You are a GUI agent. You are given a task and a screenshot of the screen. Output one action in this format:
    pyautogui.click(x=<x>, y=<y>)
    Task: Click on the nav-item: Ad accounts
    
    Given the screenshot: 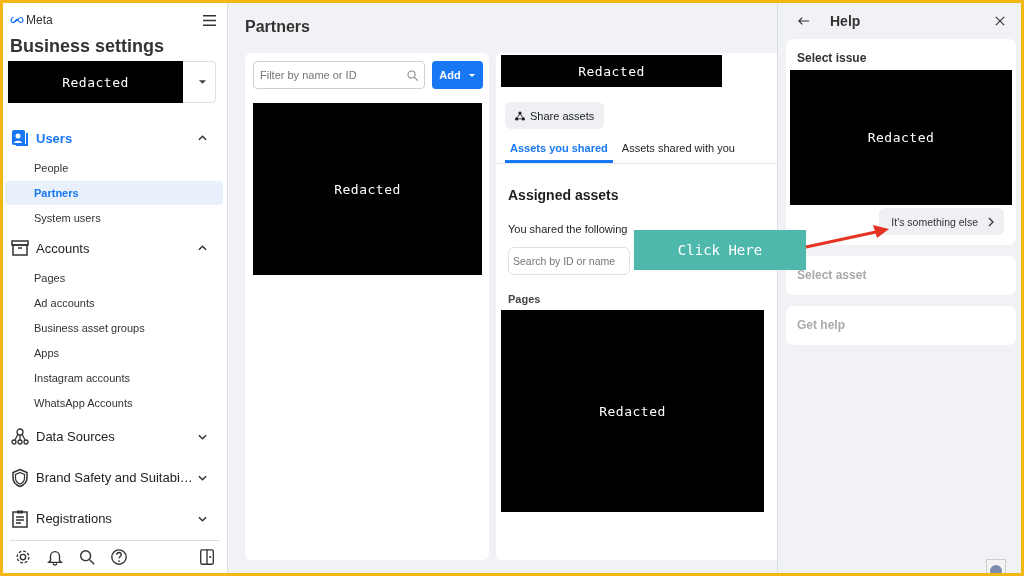 What is the action you would take?
    pyautogui.click(x=114, y=303)
    